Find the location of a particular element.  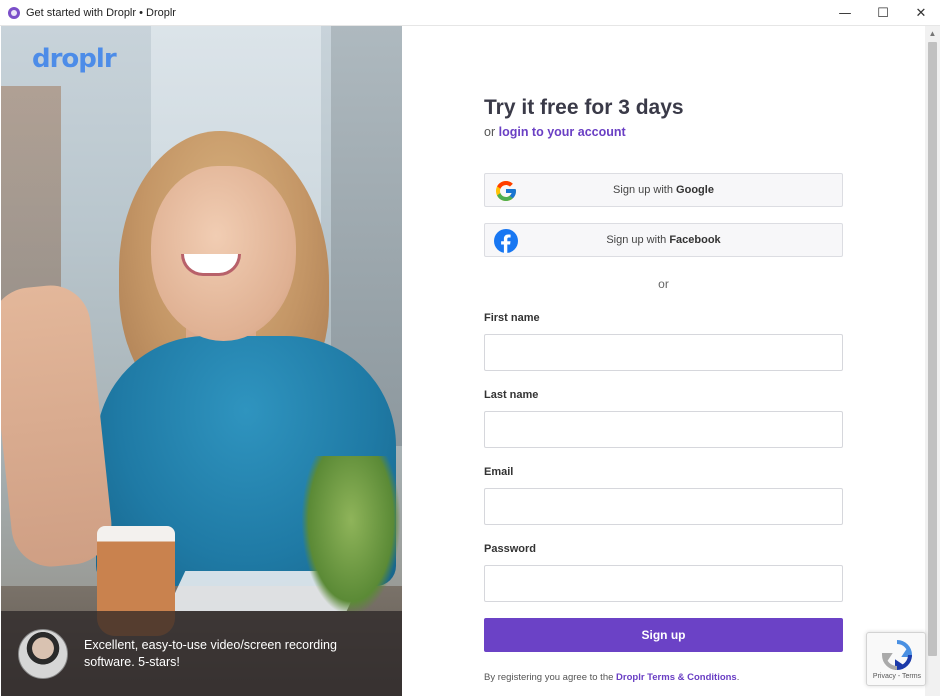

app-icon is located at coordinates (14, 12).